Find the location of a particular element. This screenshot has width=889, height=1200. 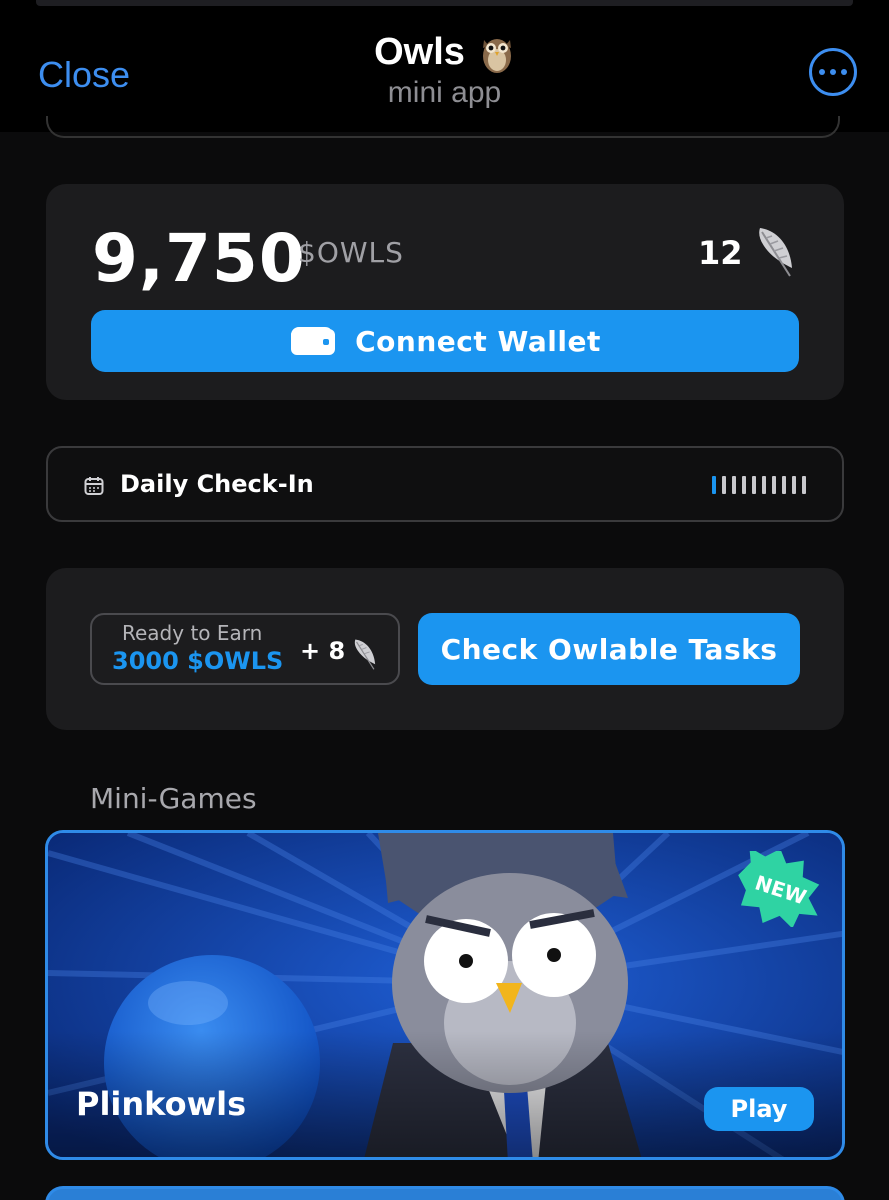

previous-card-edge is located at coordinates (443, 127).